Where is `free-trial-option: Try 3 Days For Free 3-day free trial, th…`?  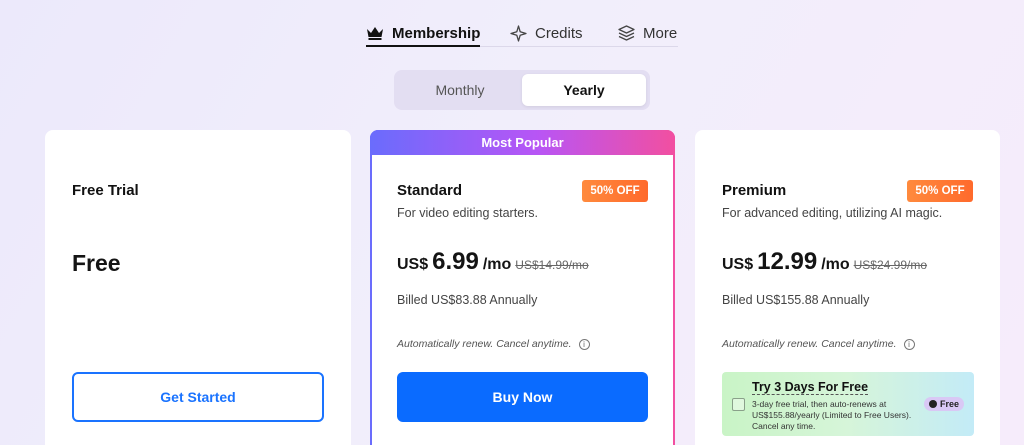
free-trial-option: Try 3 Days For Free 3-day free trial, th… is located at coordinates (848, 404).